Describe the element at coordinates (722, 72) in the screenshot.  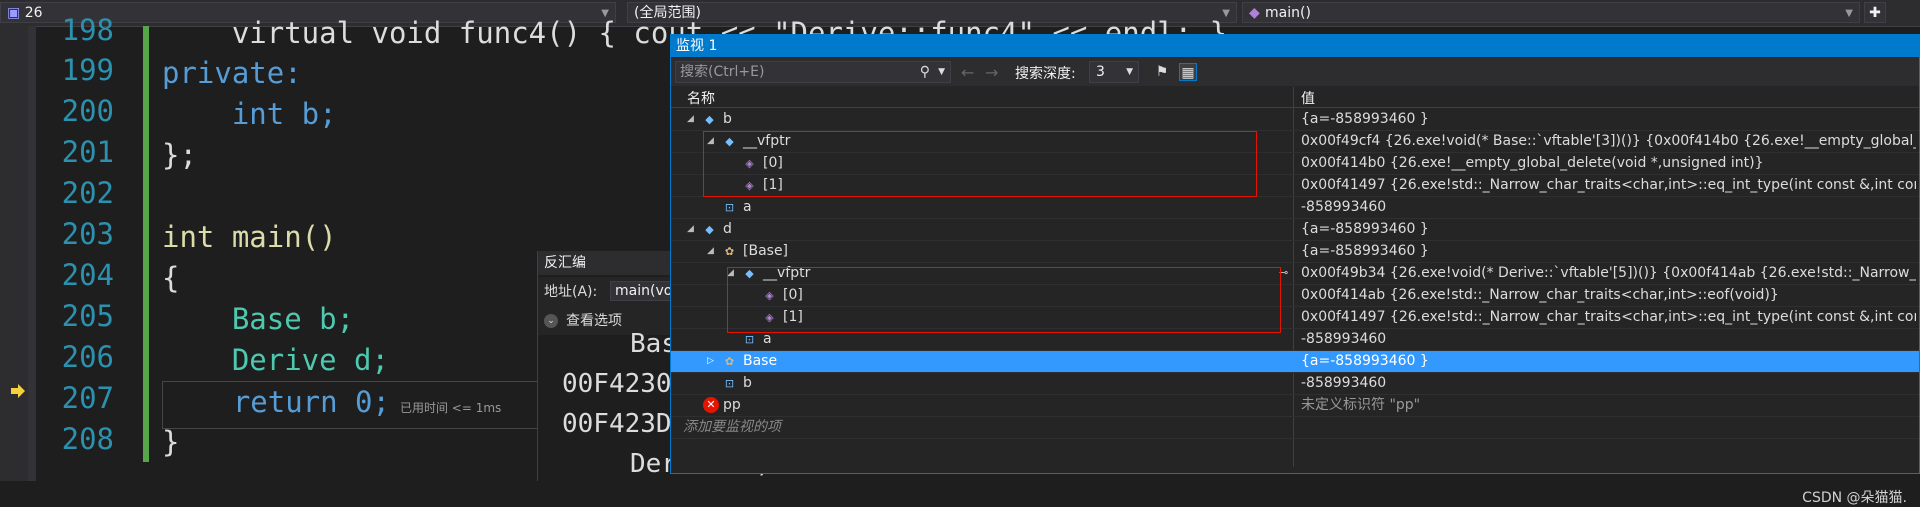
I see `search-placeholder: 搜索(Ctrl+E)` at that location.